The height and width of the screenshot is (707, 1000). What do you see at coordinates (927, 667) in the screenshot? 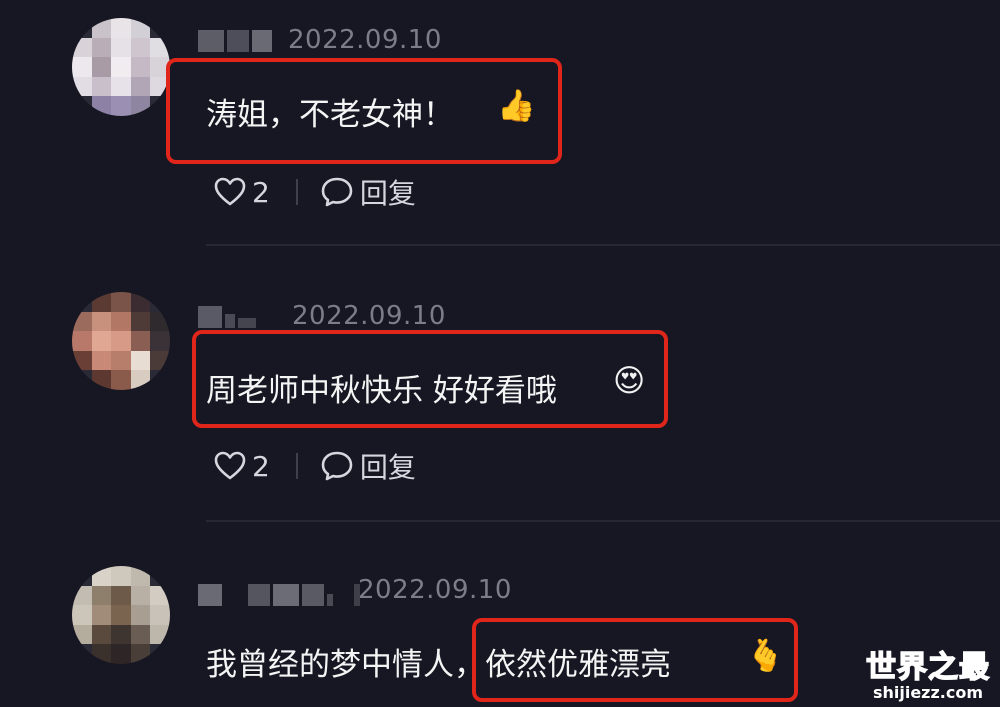
I see `watermark-title: 世界之最` at bounding box center [927, 667].